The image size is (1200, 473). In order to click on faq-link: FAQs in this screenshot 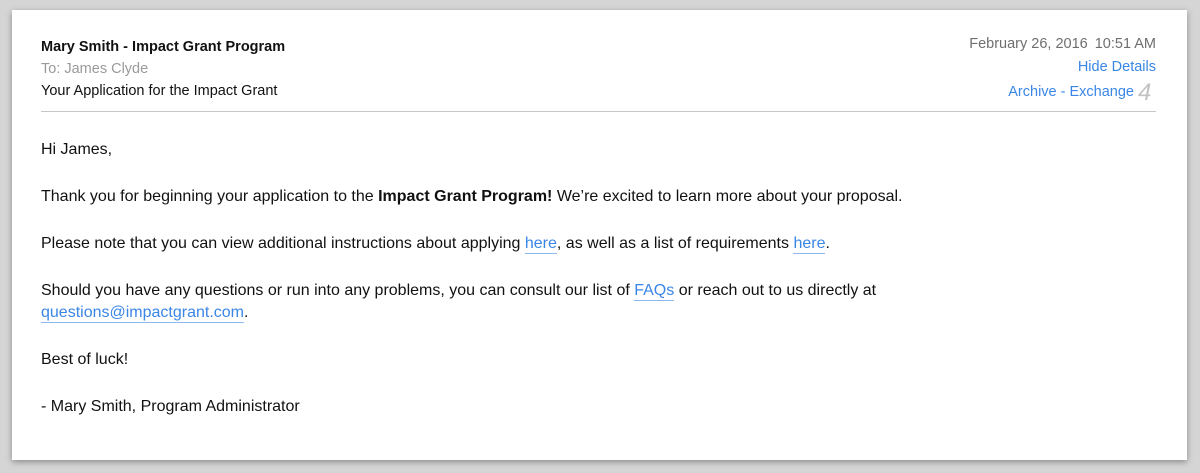, I will do `click(654, 291)`.